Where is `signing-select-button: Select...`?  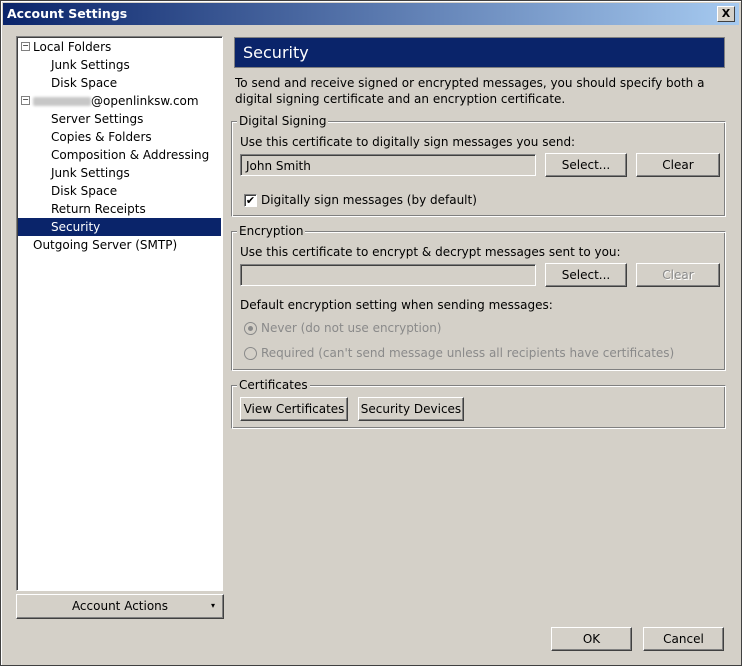
signing-select-button: Select... is located at coordinates (586, 165).